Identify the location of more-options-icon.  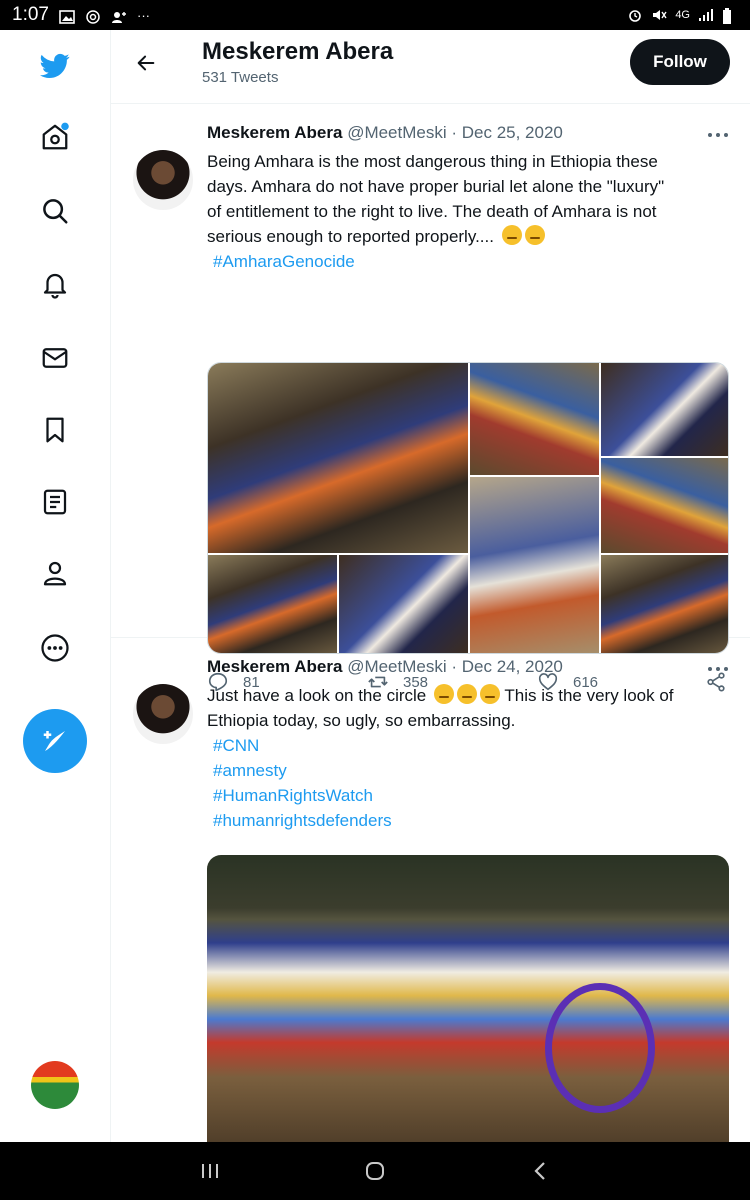
(55, 648).